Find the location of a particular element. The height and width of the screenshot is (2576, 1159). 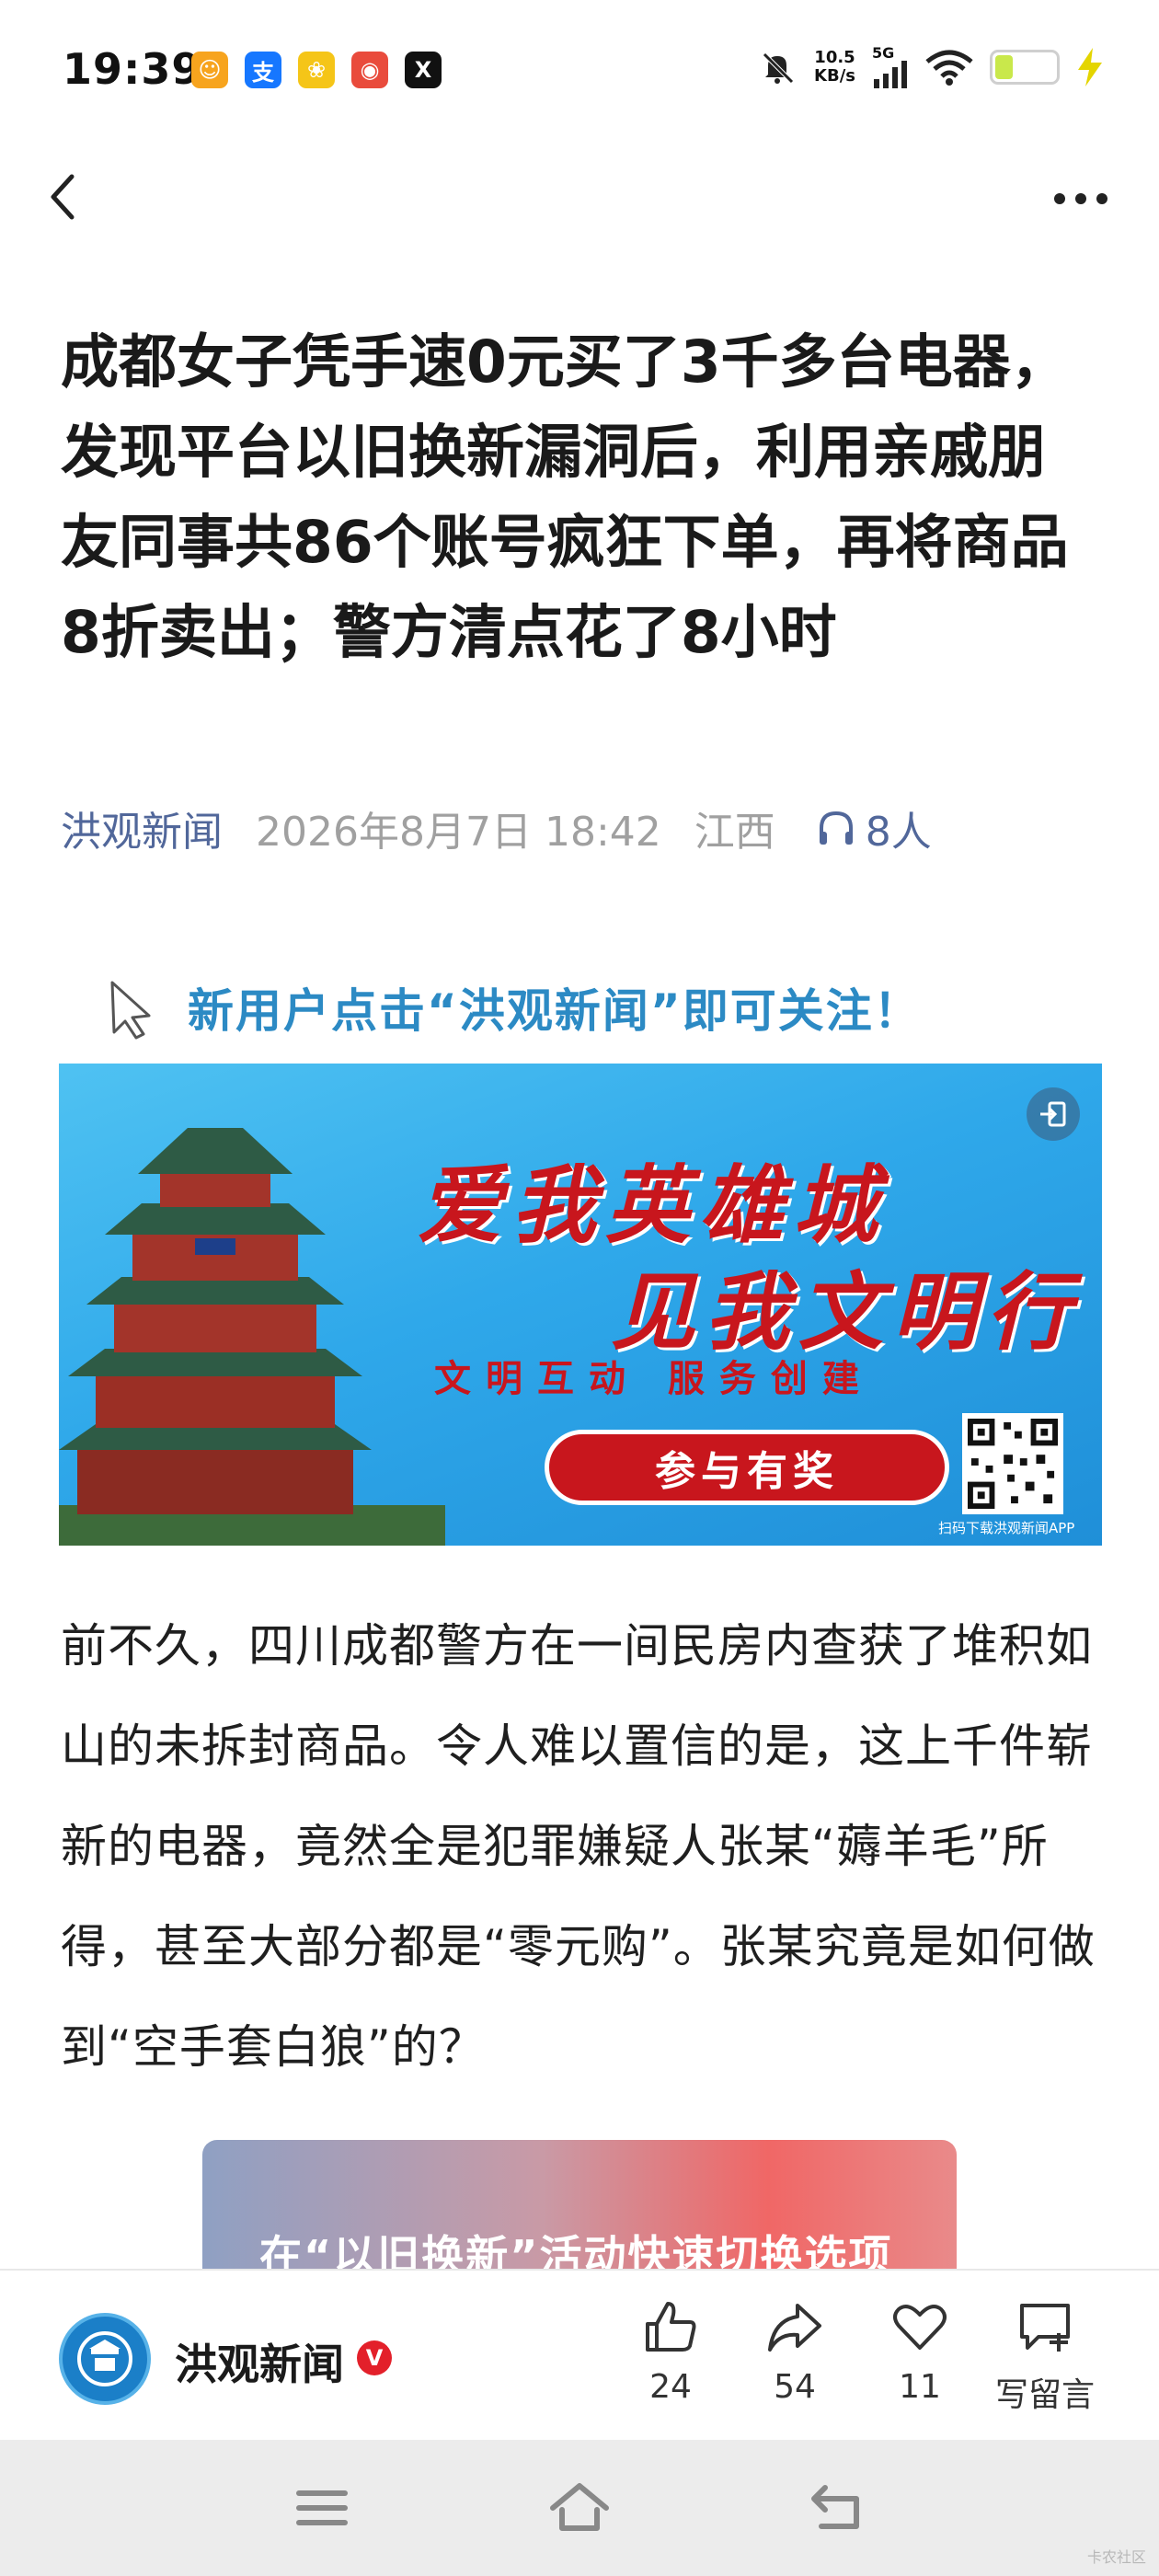

system-navigation-bar: 卡农社区 is located at coordinates (579, 2508).